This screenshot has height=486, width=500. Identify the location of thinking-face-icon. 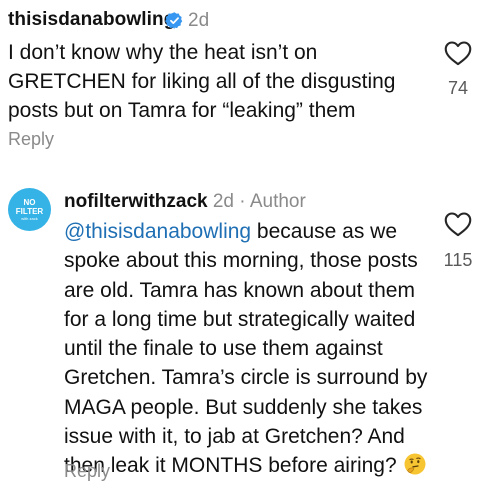
(415, 464).